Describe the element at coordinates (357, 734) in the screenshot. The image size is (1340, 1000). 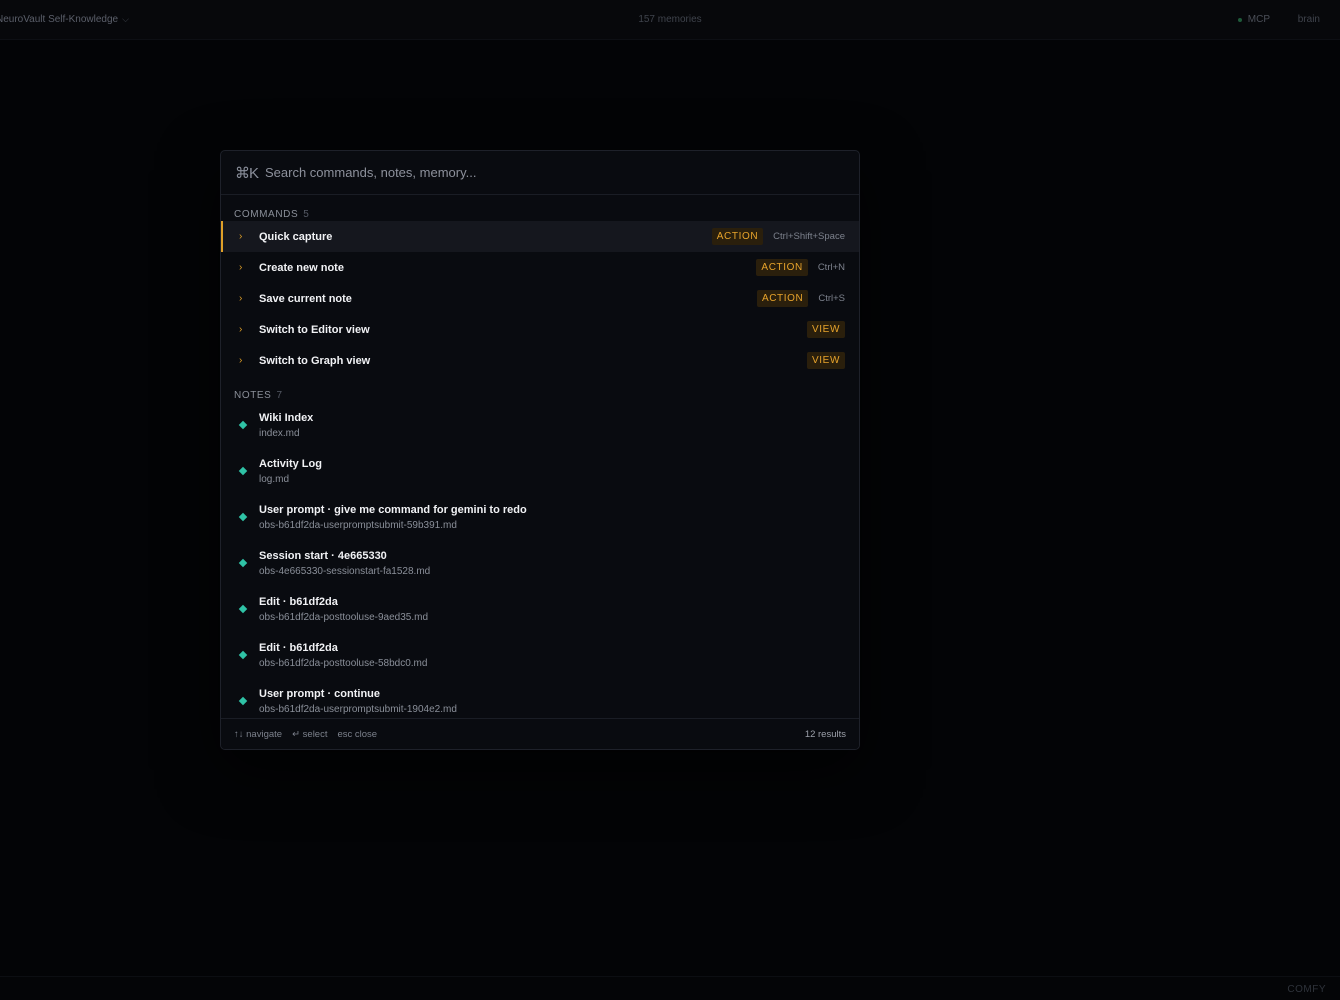
I see `close-hint: esc close` at that location.